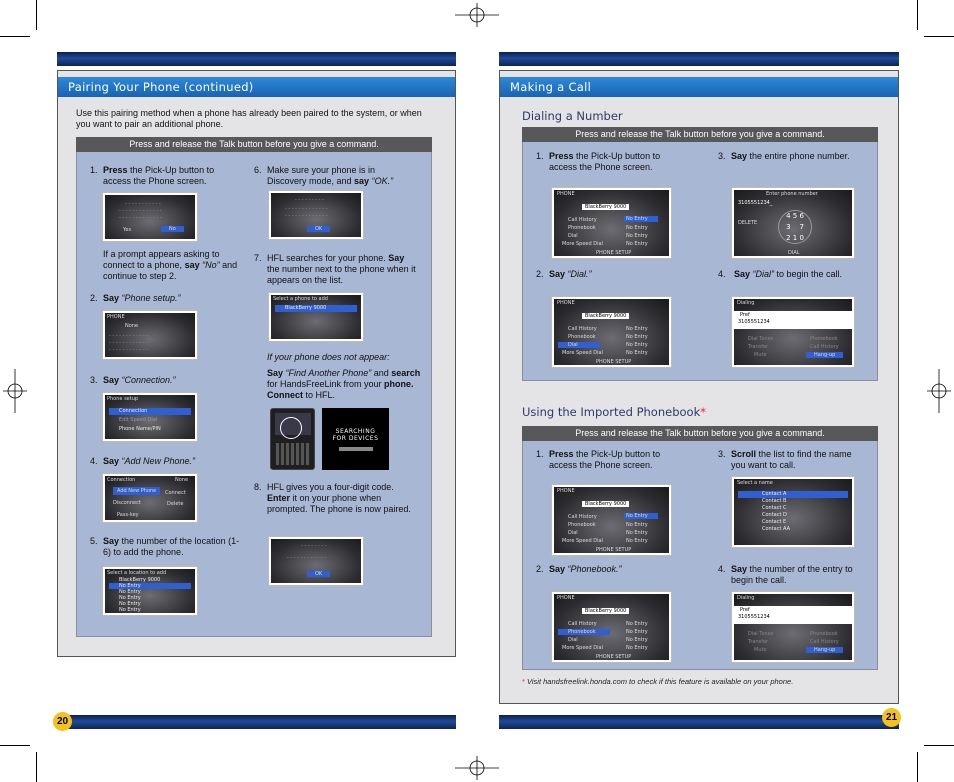 This screenshot has width=954, height=782. Describe the element at coordinates (256, 722) in the screenshot. I see `bottom-bar-left` at that location.